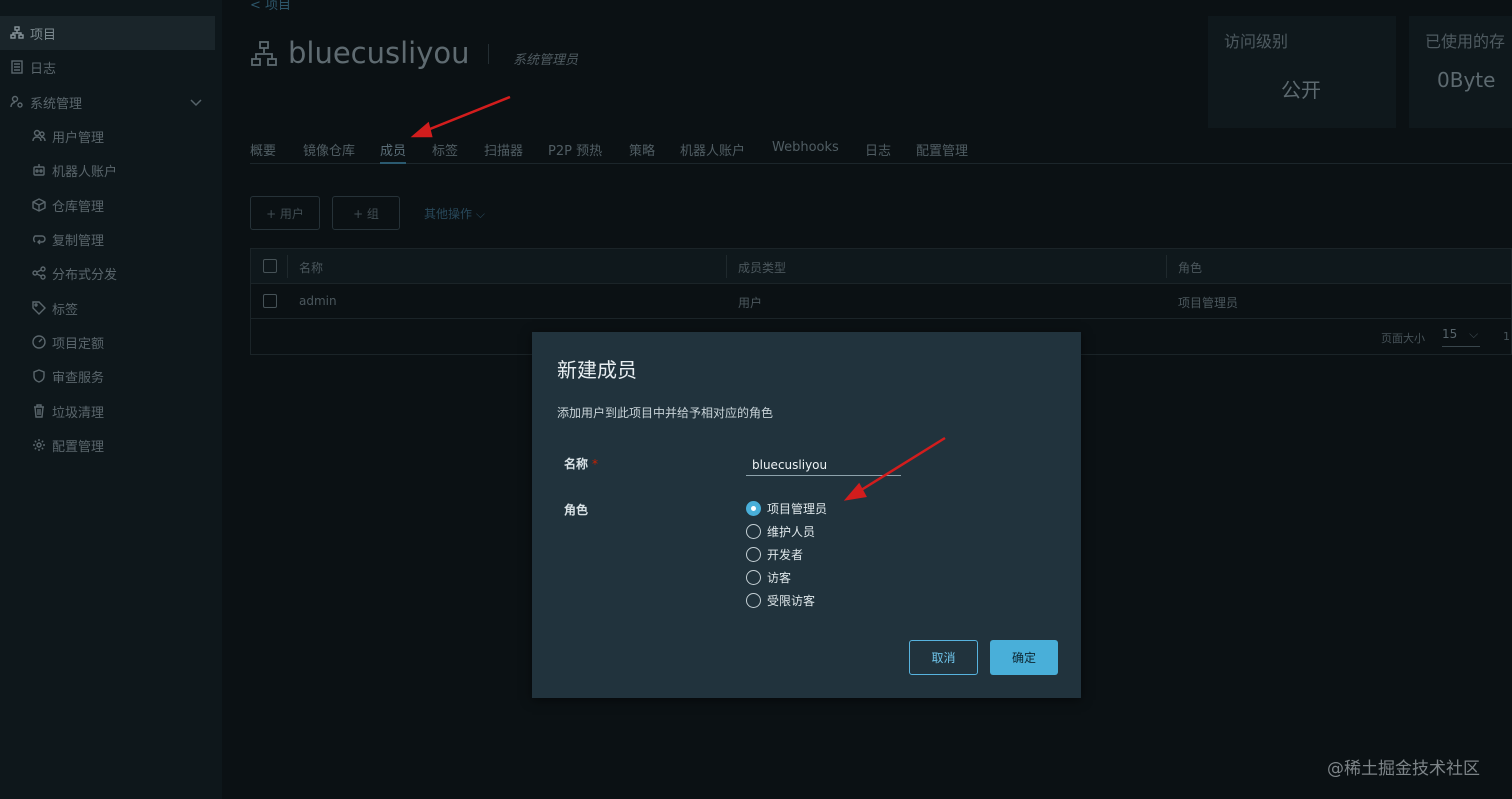  Describe the element at coordinates (39, 342) in the screenshot. I see `quota-icon` at that location.